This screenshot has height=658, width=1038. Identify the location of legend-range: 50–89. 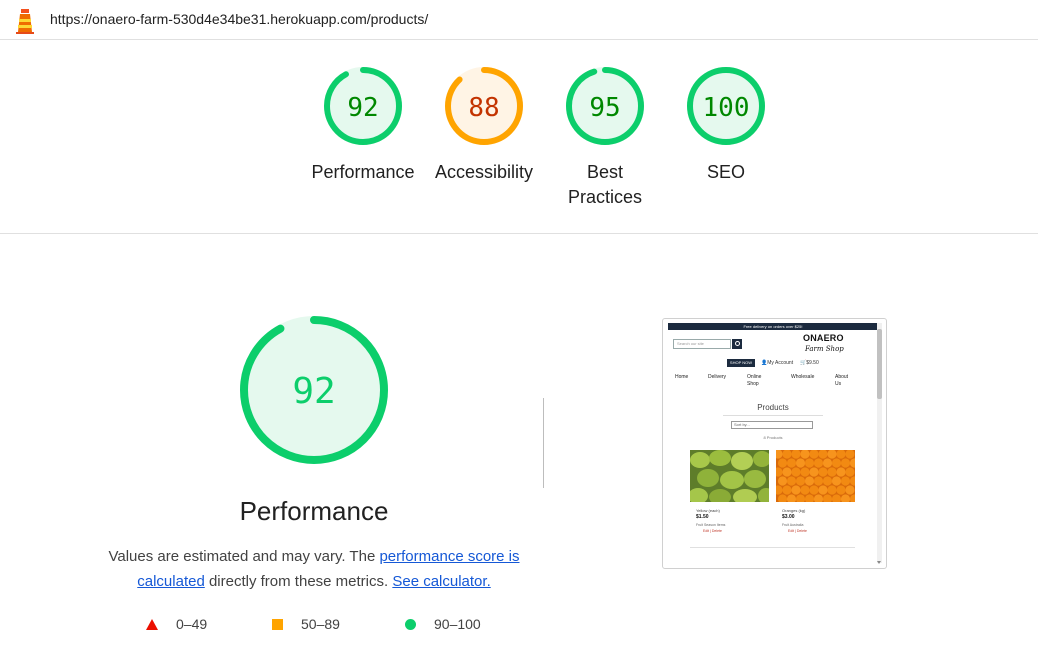
(320, 624).